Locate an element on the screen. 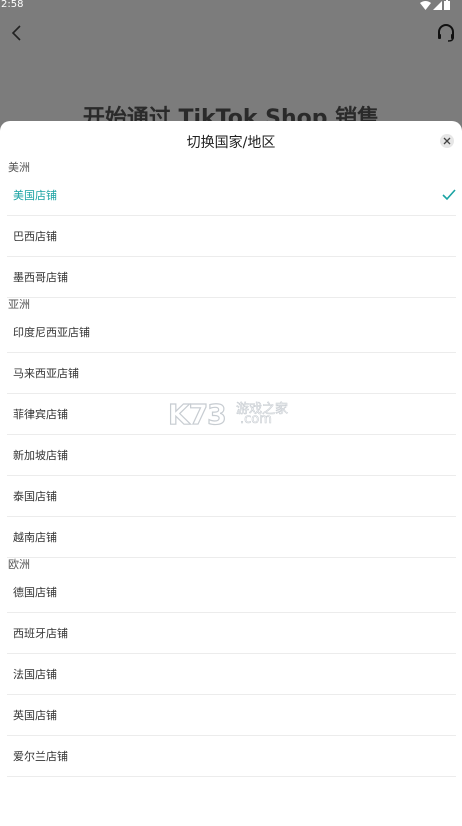 The width and height of the screenshot is (462, 826). group-label-asia: 亚洲 is located at coordinates (19, 304).